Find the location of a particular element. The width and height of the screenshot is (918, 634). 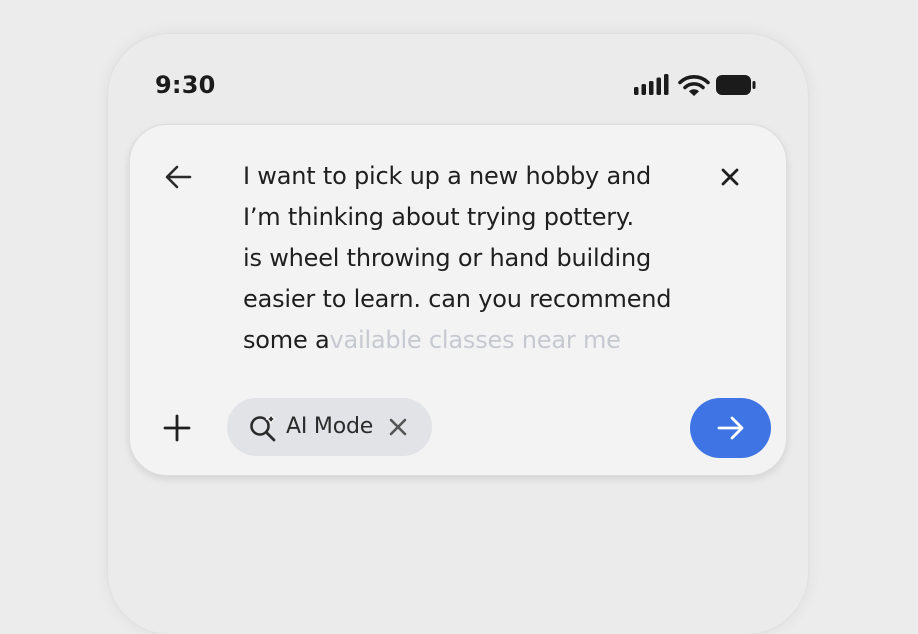

add-attachment-button is located at coordinates (177, 428).